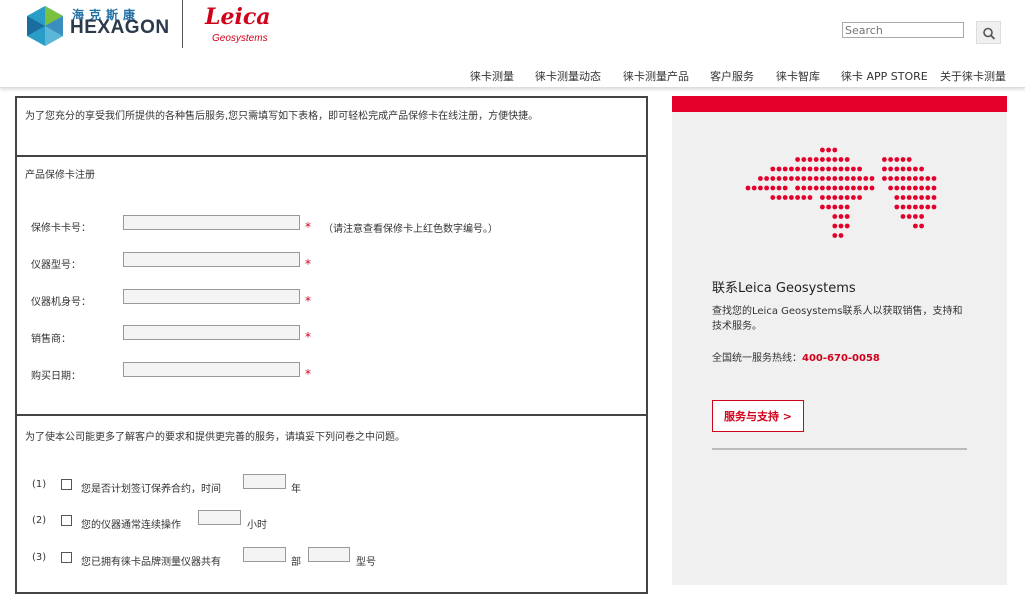 The width and height of the screenshot is (1025, 594). I want to click on search-icon, so click(989, 33).